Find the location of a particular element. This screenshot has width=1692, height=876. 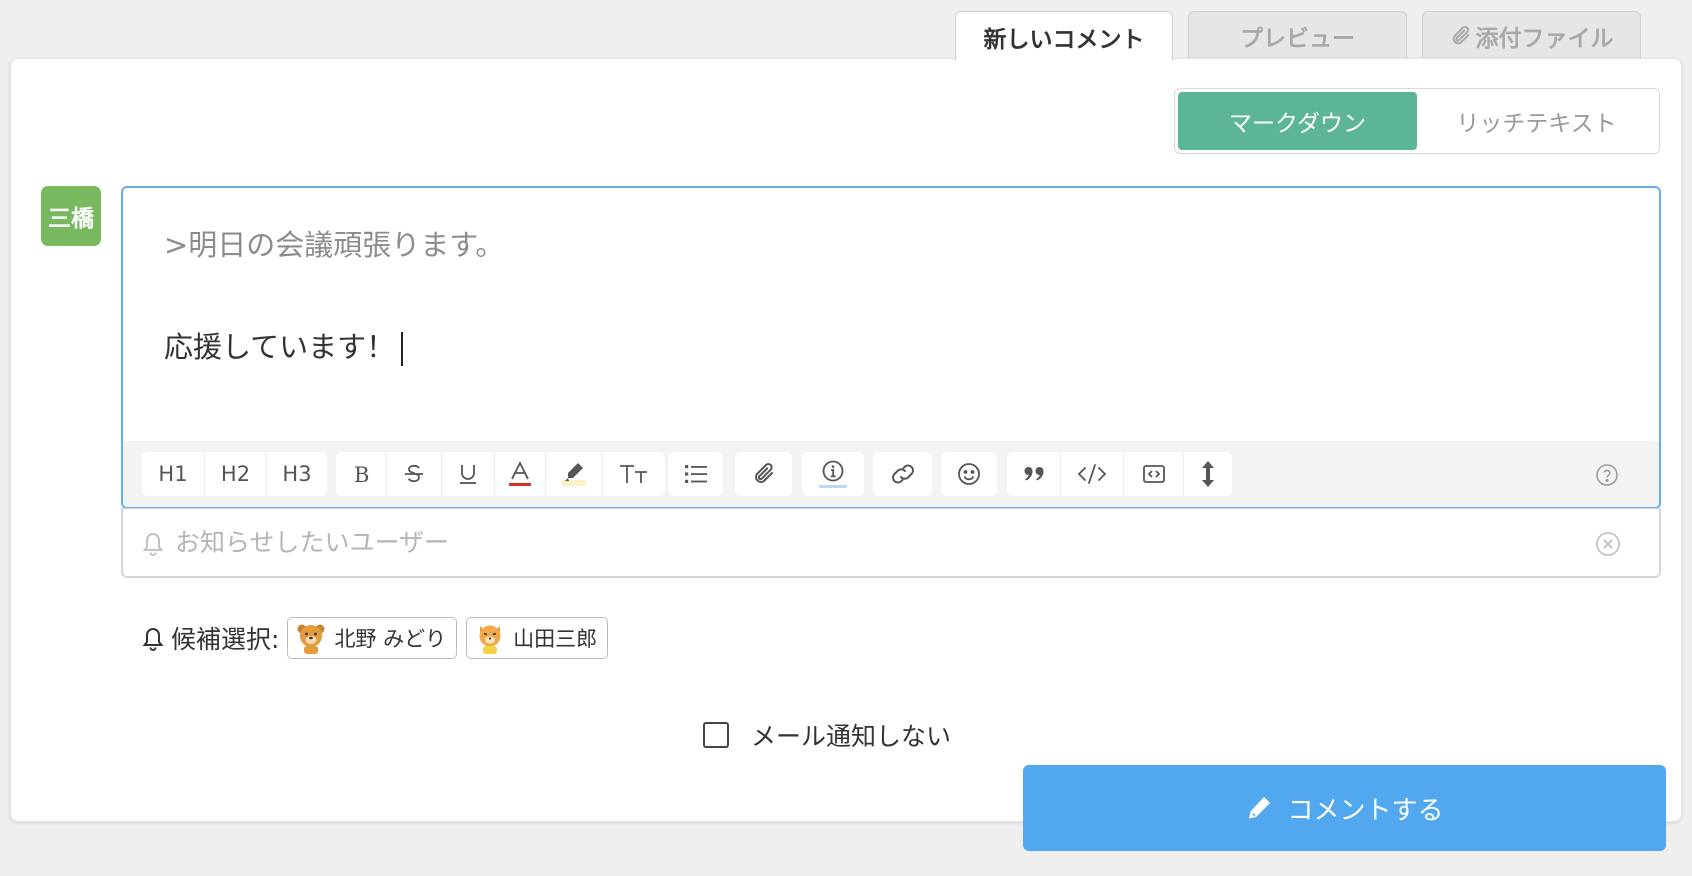

attachment-button is located at coordinates (763, 474).